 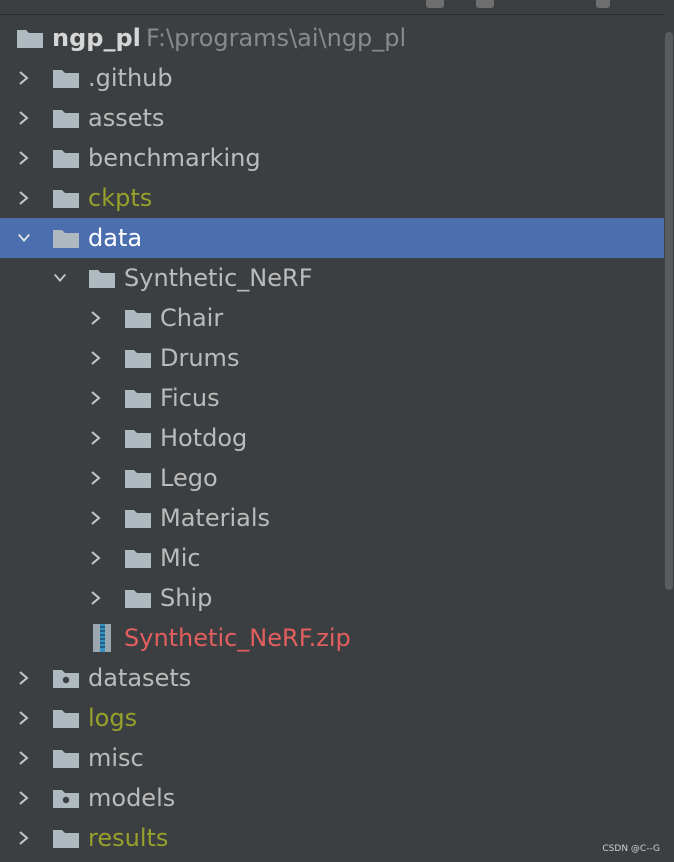 What do you see at coordinates (120, 198) in the screenshot?
I see `tree-item-label: ckpts` at bounding box center [120, 198].